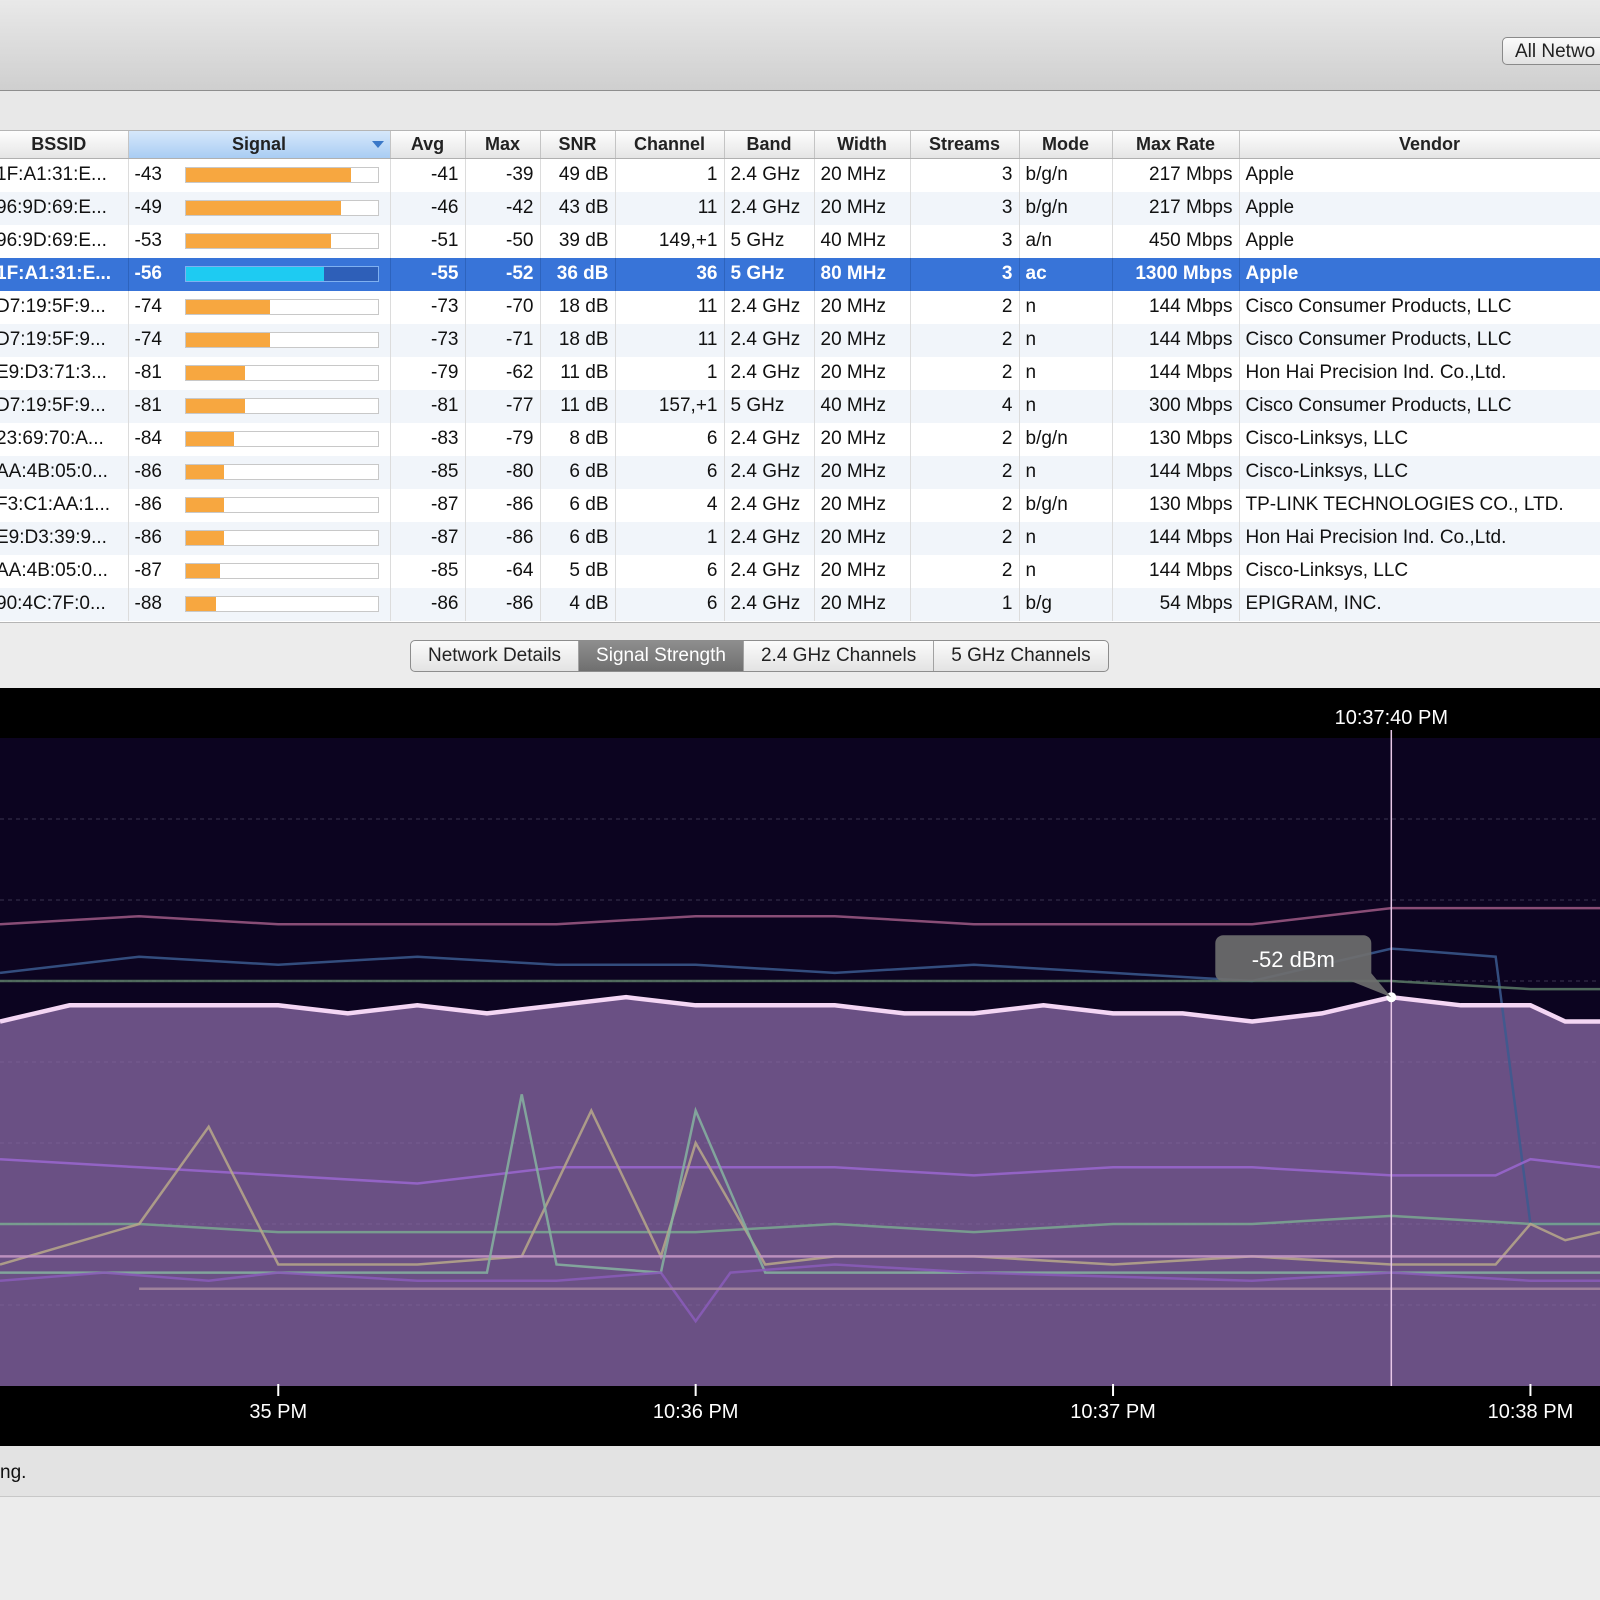  What do you see at coordinates (965, 274) in the screenshot?
I see `cell-streams: 3` at bounding box center [965, 274].